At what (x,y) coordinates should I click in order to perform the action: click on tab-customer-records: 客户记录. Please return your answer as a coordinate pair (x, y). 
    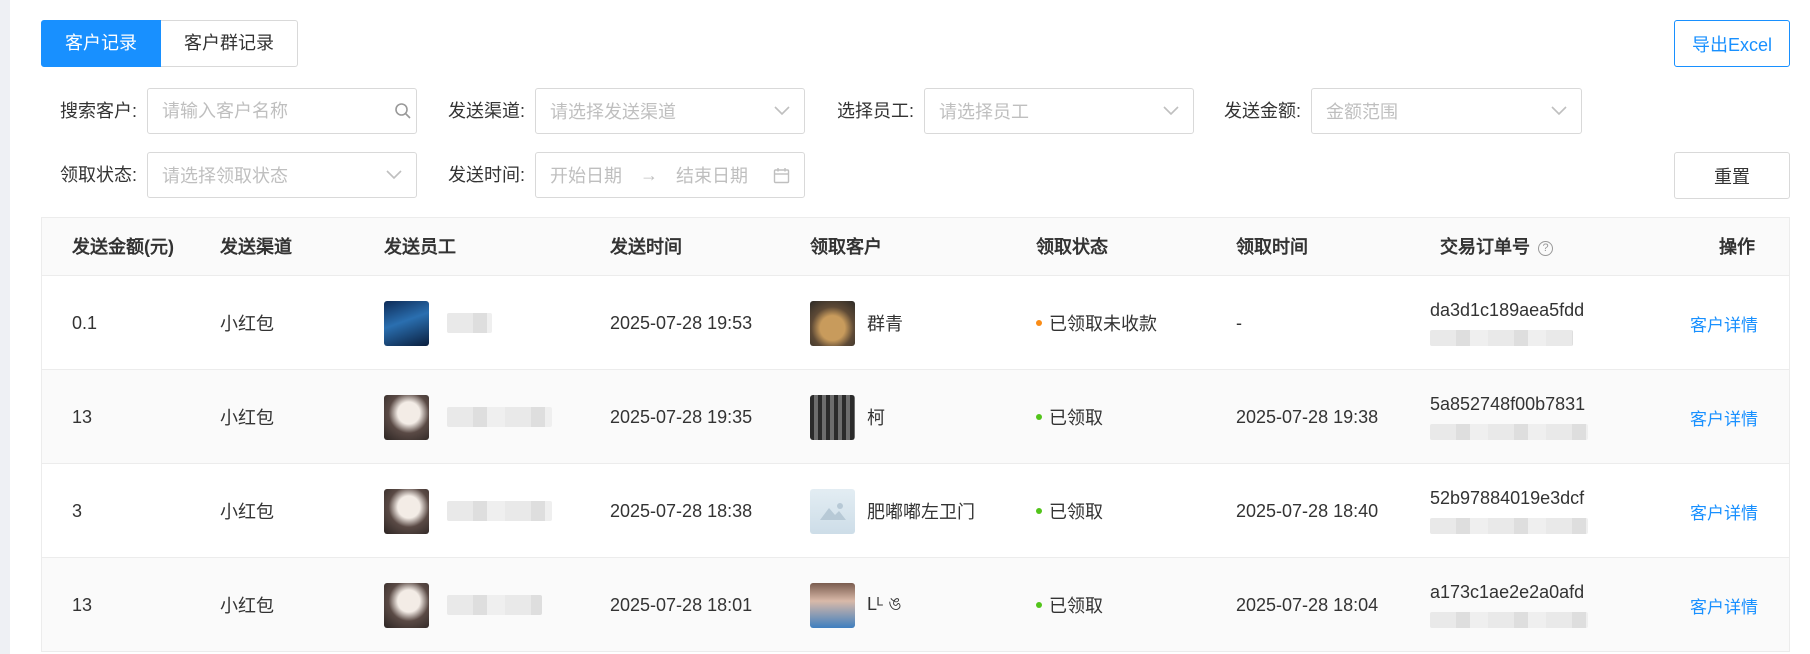
    Looking at the image, I should click on (101, 43).